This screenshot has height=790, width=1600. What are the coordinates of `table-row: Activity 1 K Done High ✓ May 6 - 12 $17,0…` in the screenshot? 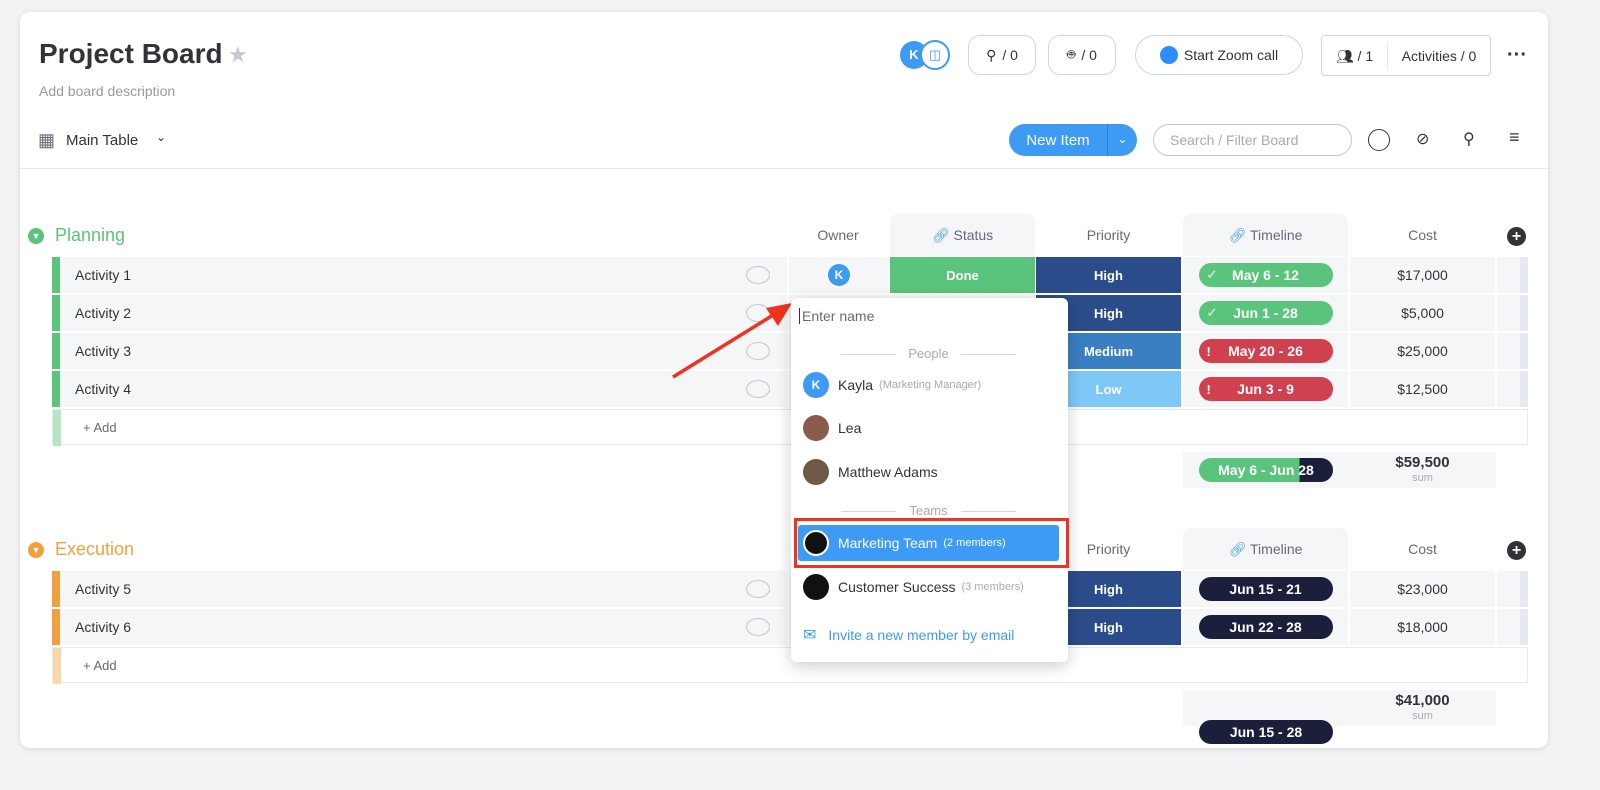 It's located at (790, 275).